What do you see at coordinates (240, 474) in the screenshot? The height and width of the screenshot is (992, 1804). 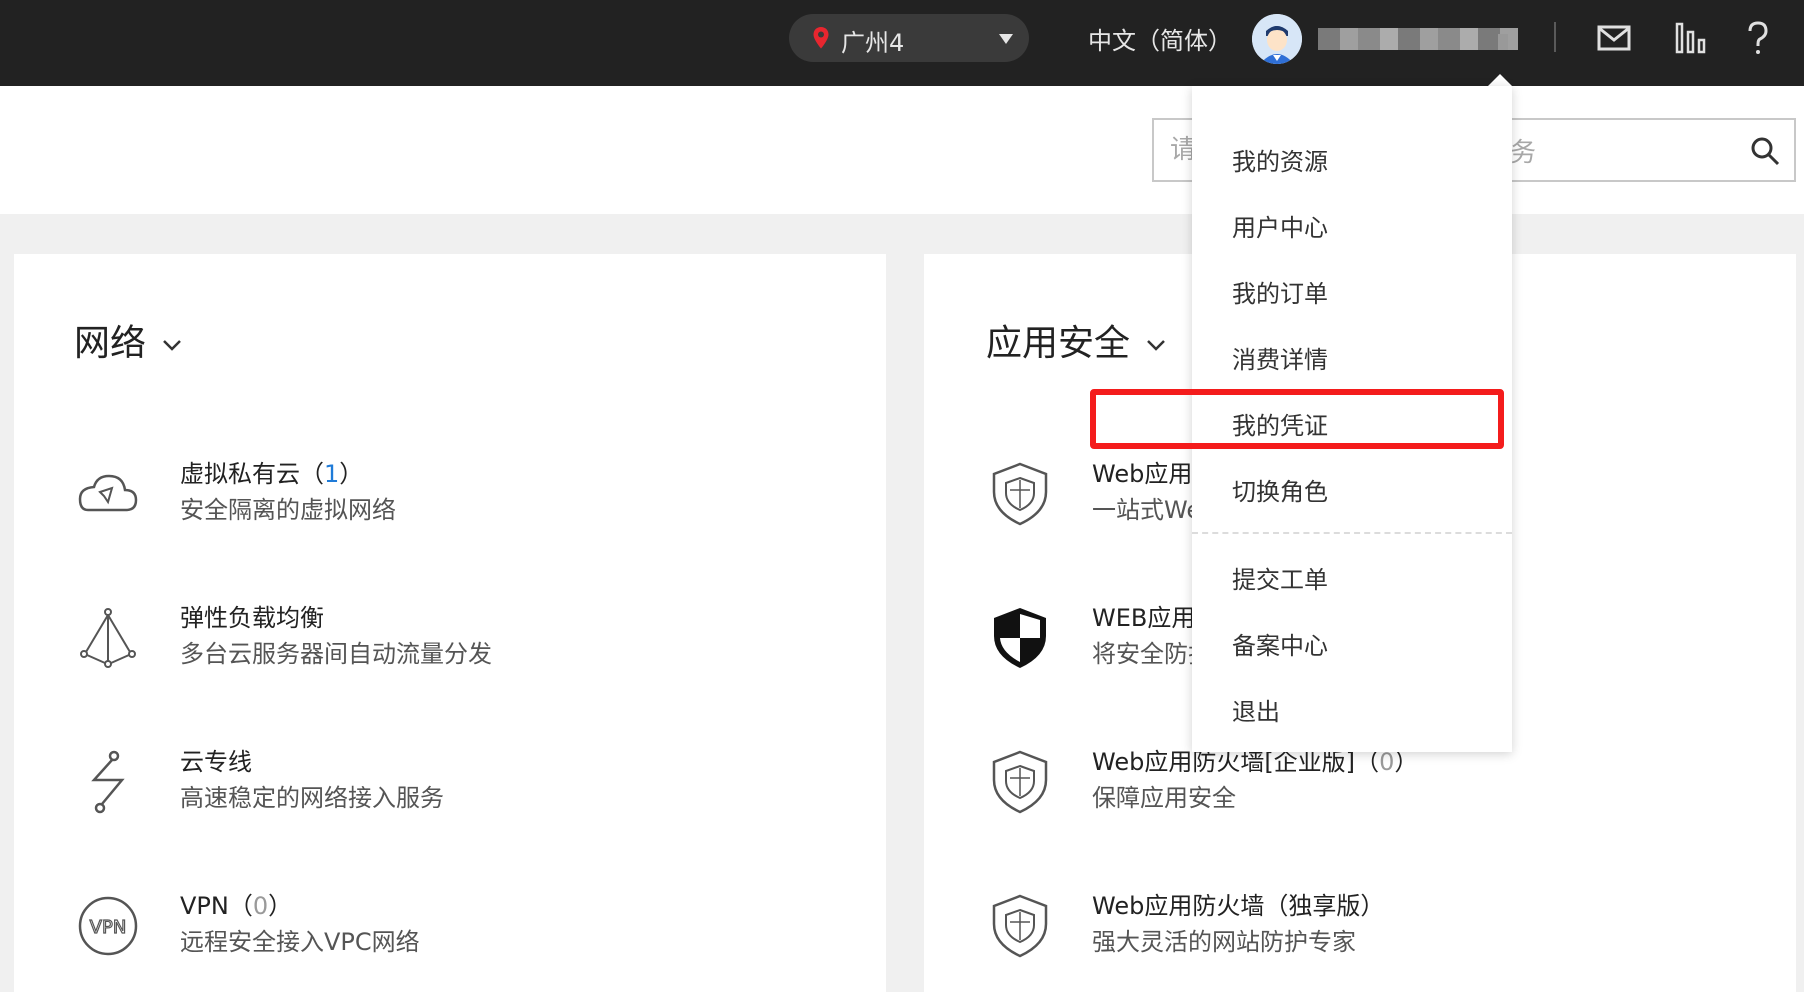 I see `service-name: 虚拟私有云` at bounding box center [240, 474].